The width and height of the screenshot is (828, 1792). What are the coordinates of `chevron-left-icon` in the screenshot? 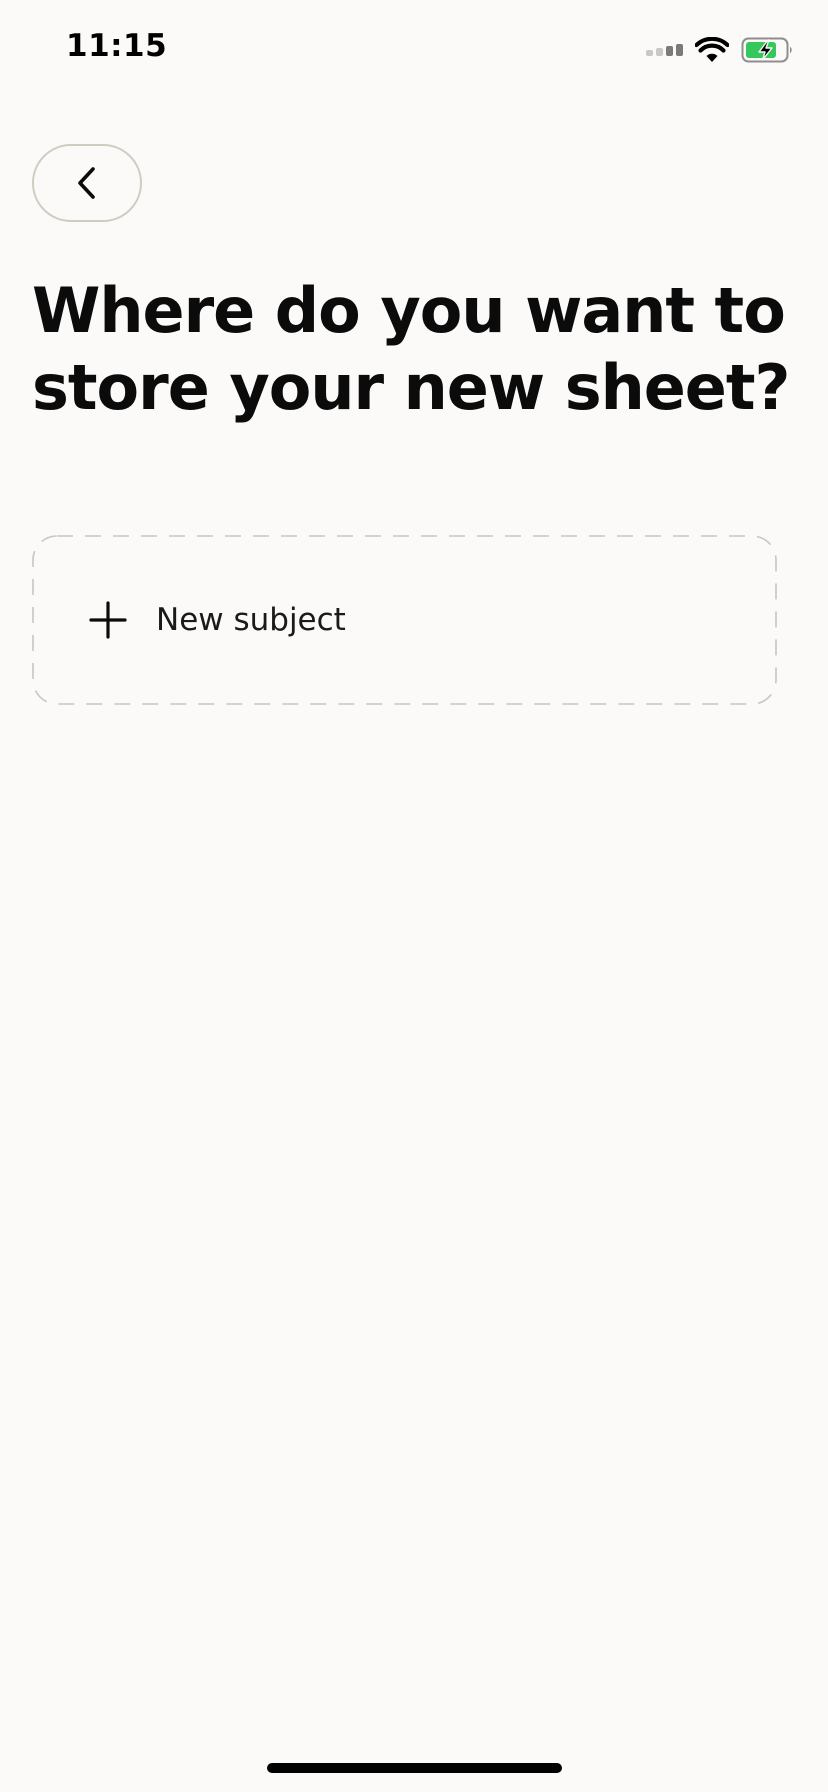 It's located at (86, 183).